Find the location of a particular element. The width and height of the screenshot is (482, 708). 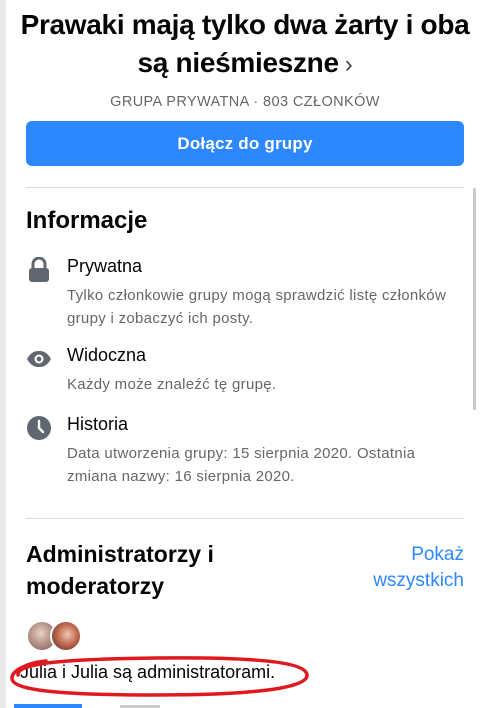

group-meta: GRUPA PRYWATNA · 803 CZŁONKÓW is located at coordinates (245, 102).